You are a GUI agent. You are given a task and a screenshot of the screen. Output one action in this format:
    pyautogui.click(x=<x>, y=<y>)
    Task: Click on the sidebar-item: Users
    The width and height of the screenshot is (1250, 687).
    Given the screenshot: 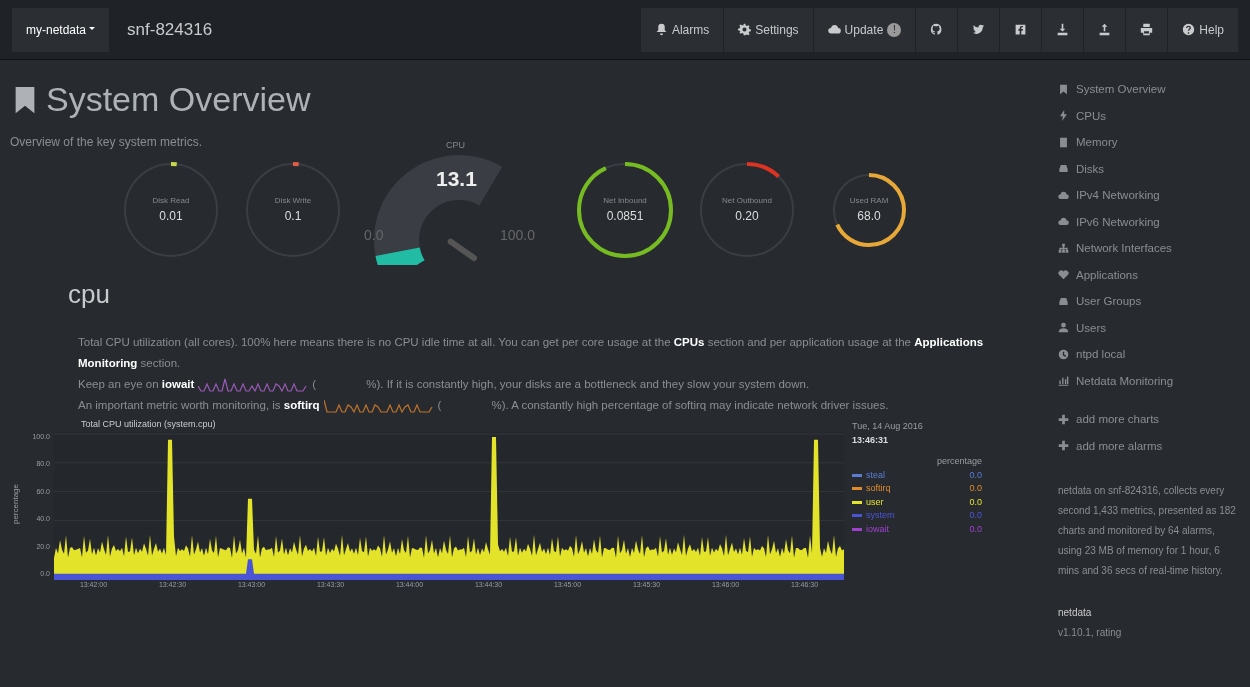 What is the action you would take?
    pyautogui.click(x=1149, y=327)
    